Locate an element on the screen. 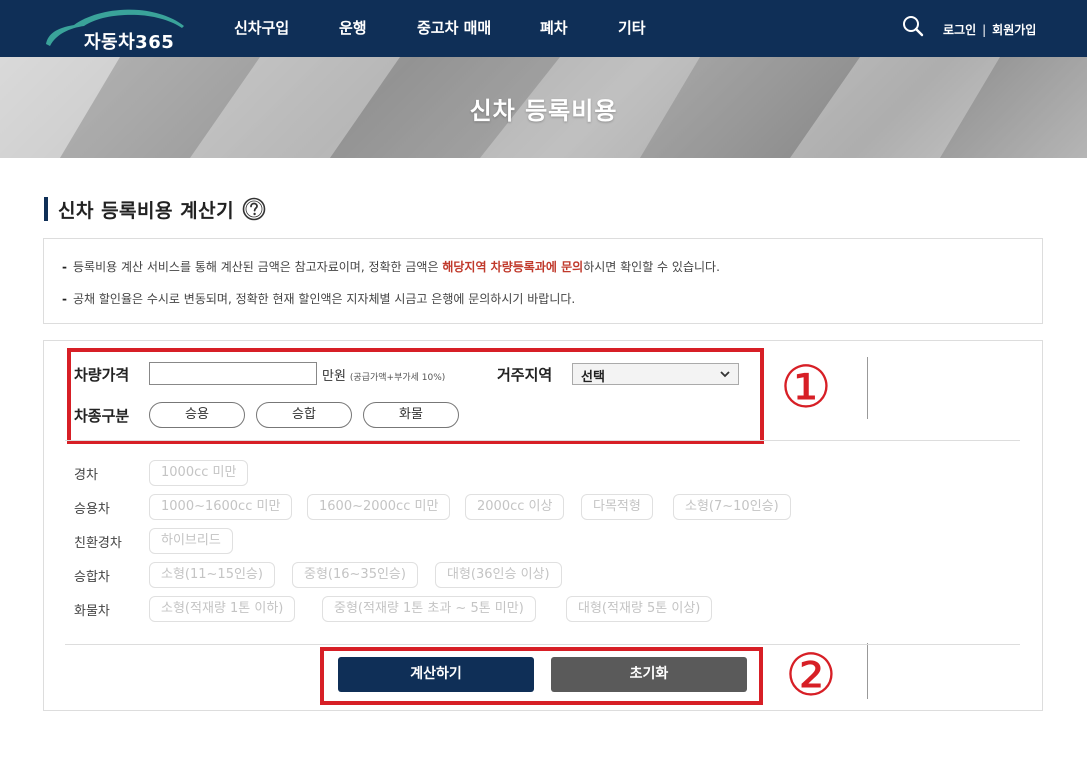 The width and height of the screenshot is (1087, 775). annotation-marker-2: ② is located at coordinates (811, 675).